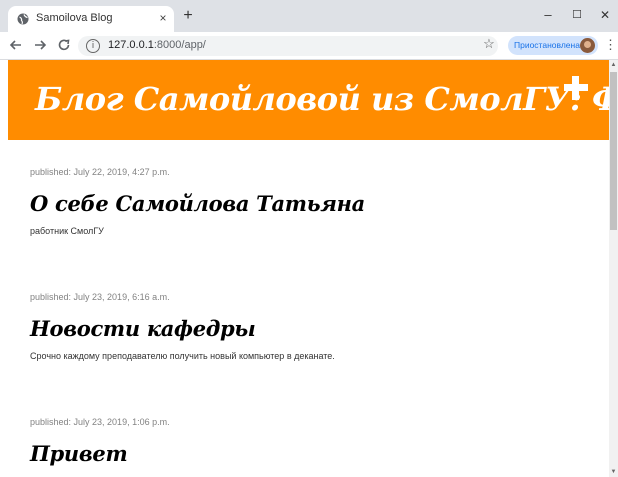  I want to click on window-close-button: ✕, so click(605, 15).